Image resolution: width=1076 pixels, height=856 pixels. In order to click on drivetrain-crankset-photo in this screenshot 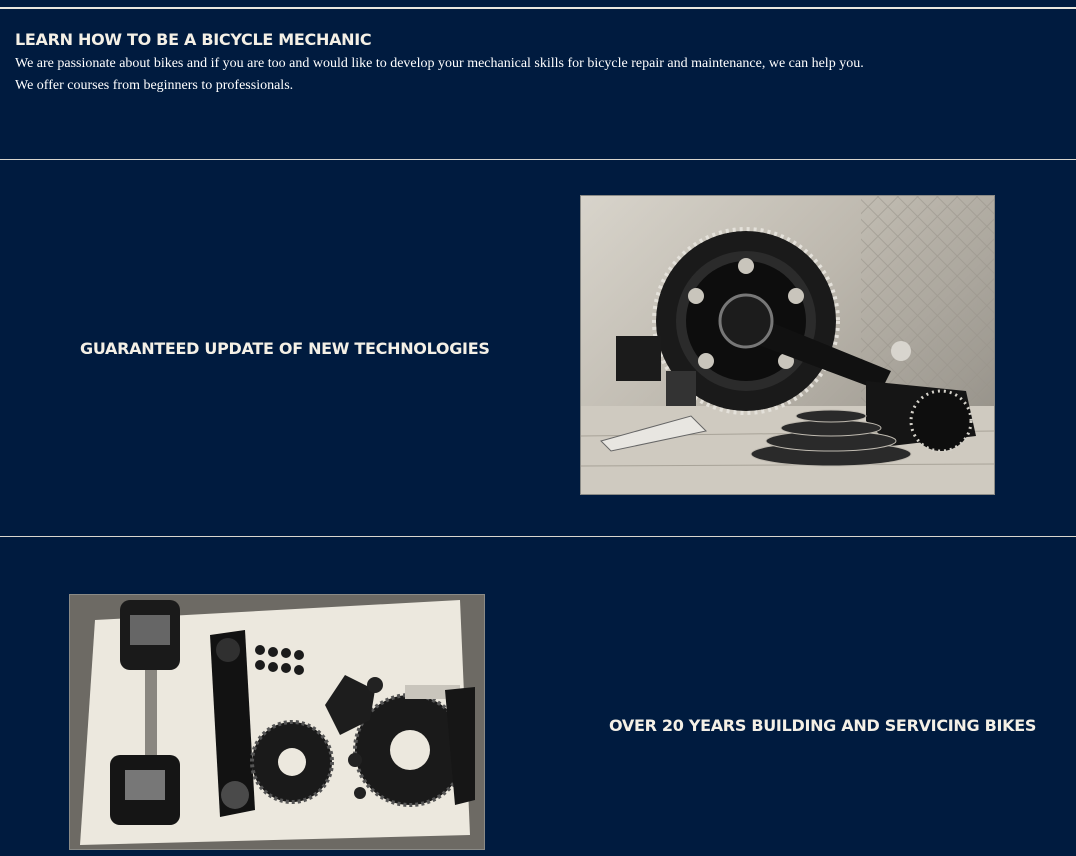, I will do `click(787, 345)`.